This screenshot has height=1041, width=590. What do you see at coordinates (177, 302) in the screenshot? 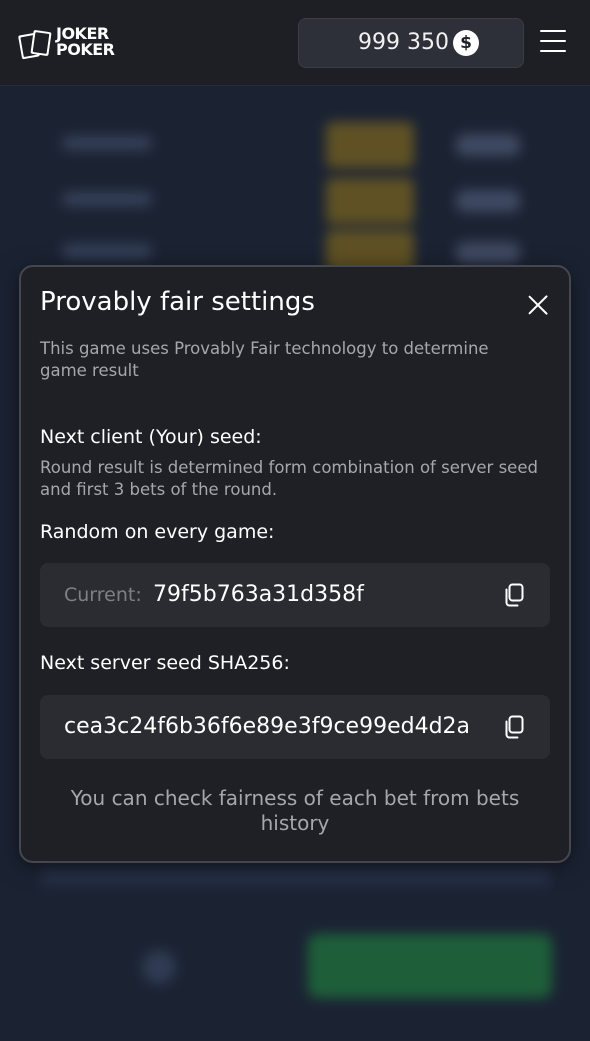
I see `modal-title: Provably fair settings` at bounding box center [177, 302].